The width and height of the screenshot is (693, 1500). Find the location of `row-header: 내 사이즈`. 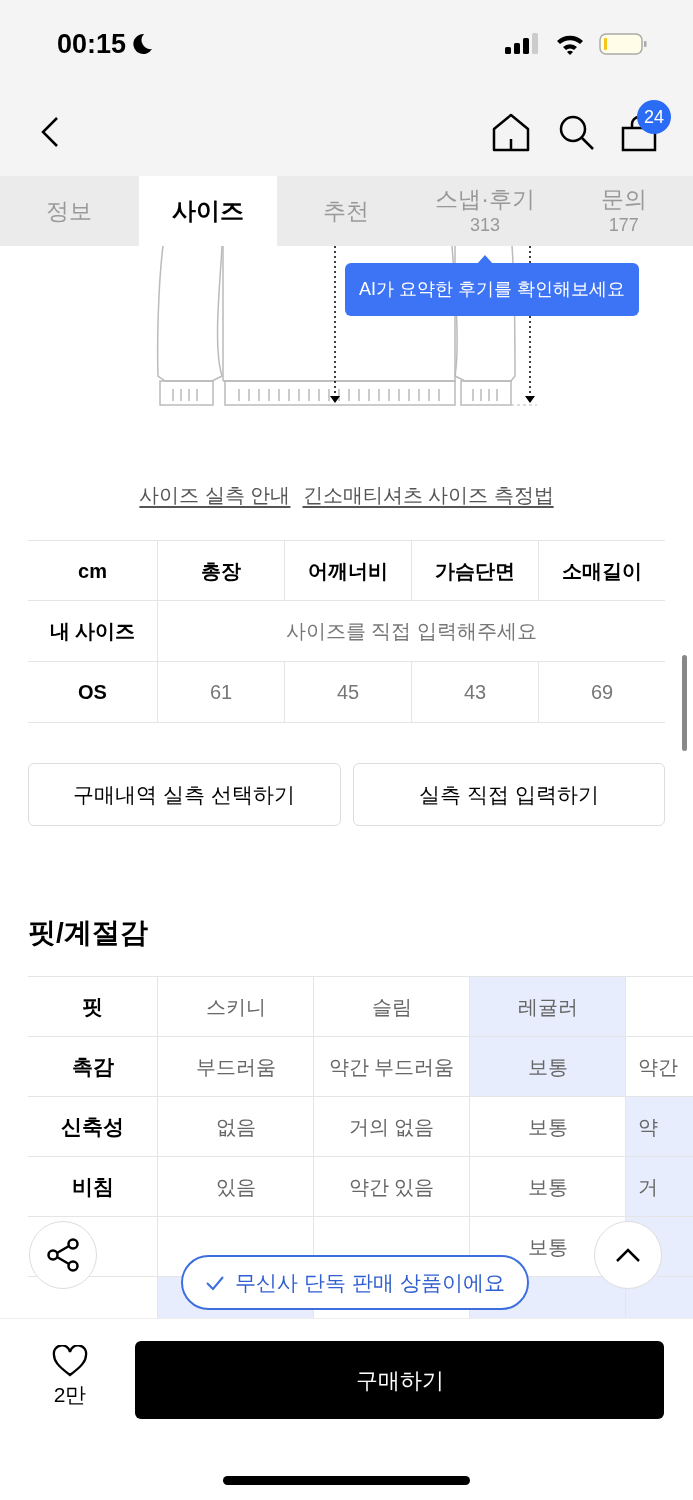

row-header: 내 사이즈 is located at coordinates (92, 631).